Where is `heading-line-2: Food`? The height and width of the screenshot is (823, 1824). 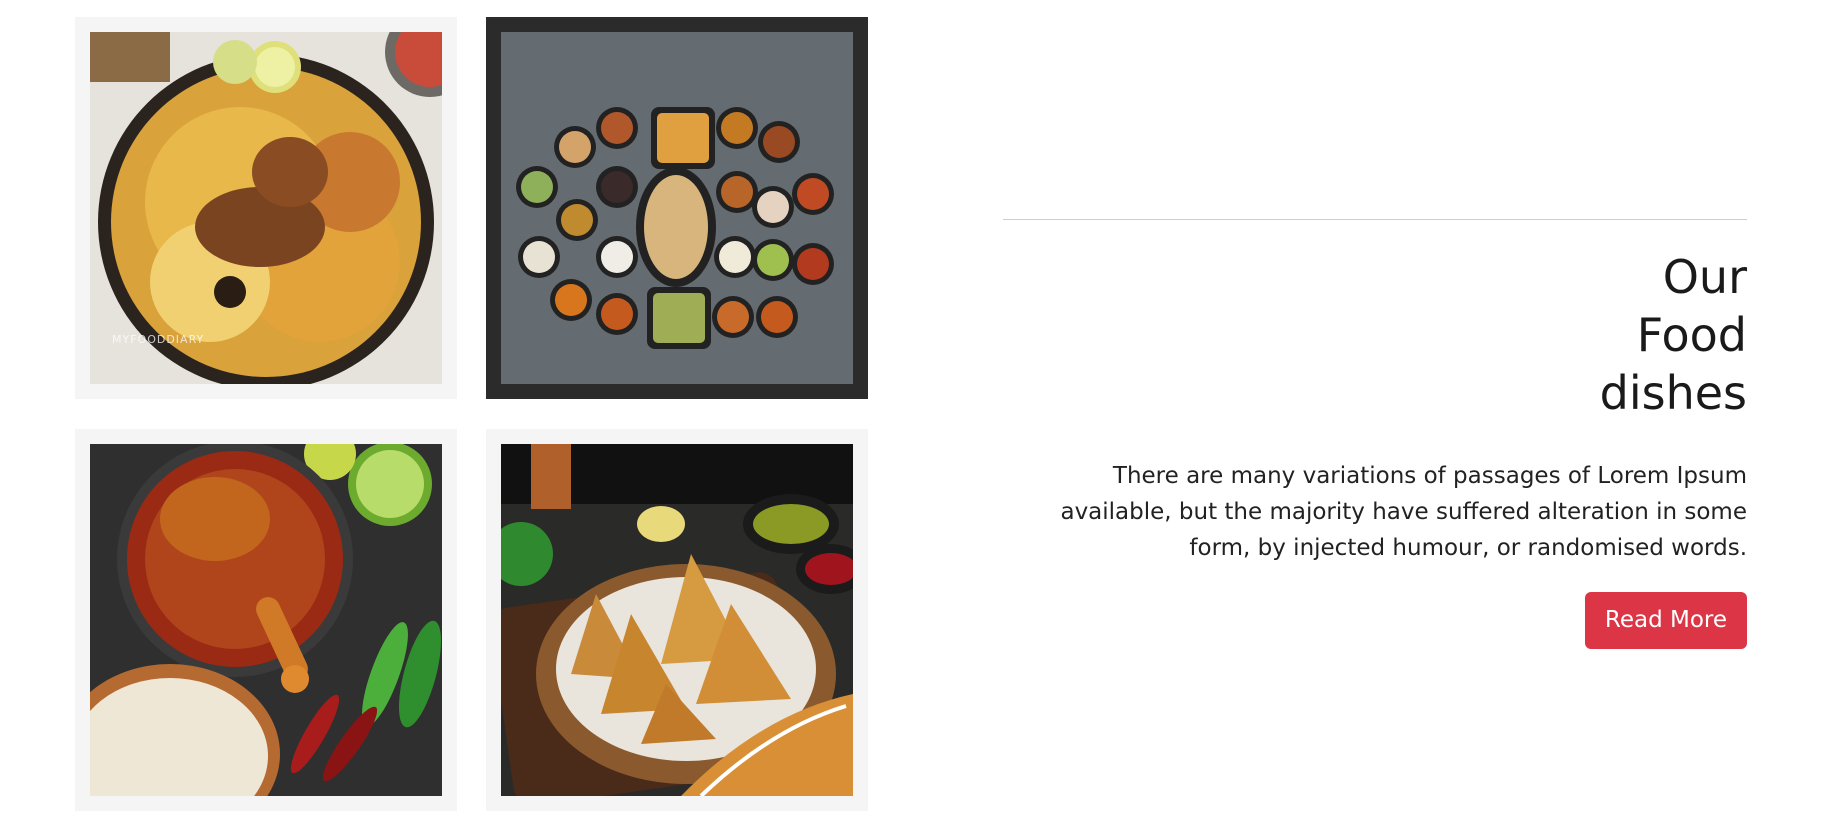 heading-line-2: Food is located at coordinates (1691, 335).